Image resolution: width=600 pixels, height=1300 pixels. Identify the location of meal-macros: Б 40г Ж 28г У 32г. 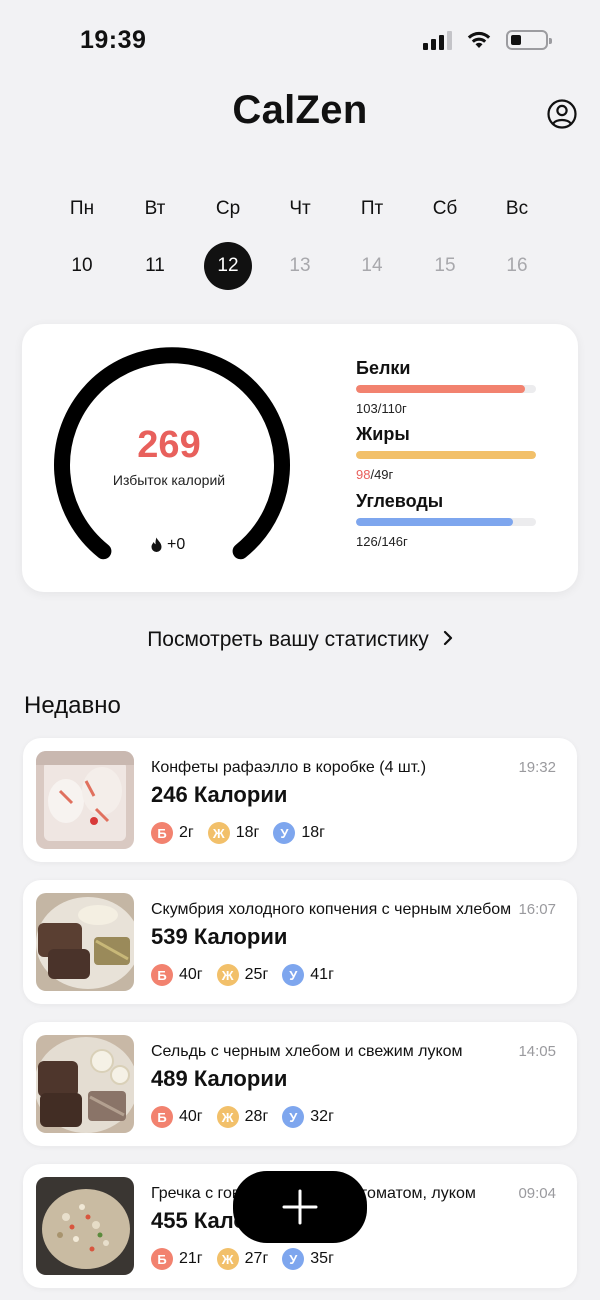
(242, 1117).